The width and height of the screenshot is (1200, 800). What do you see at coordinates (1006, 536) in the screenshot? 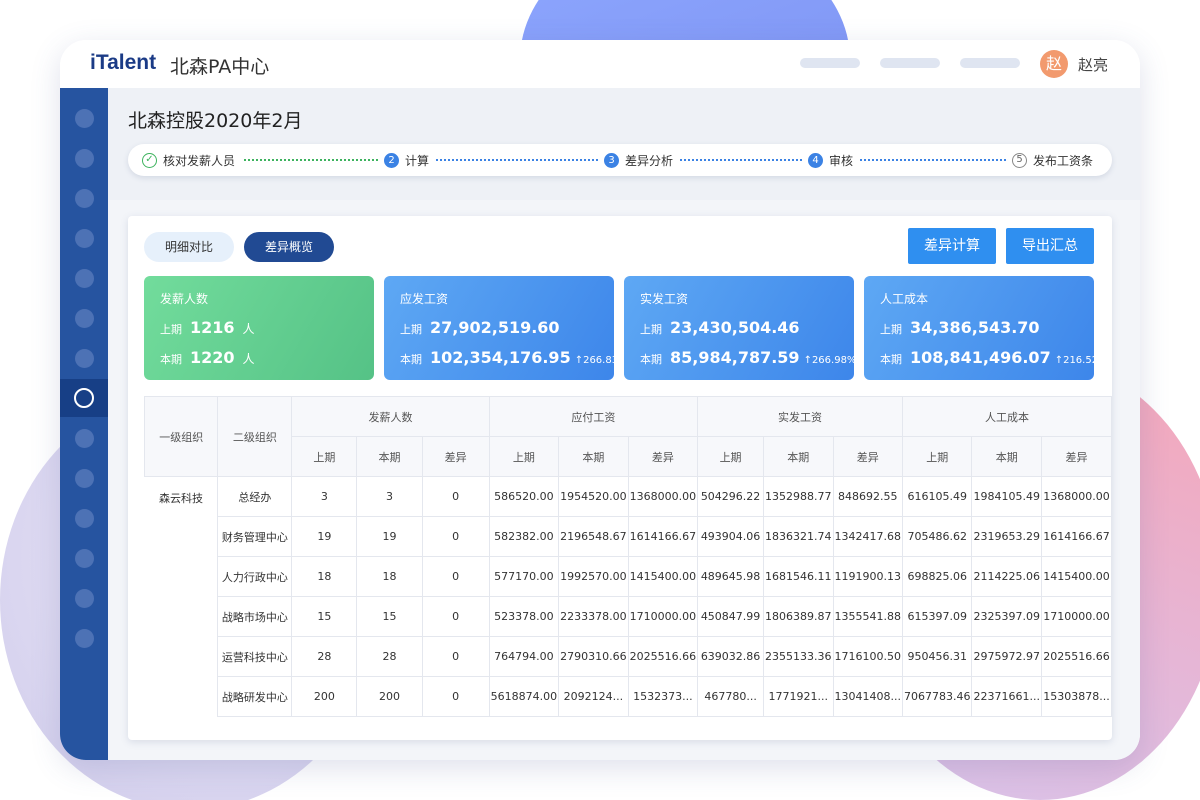
I see `table-cell: 2319653.29` at bounding box center [1006, 536].